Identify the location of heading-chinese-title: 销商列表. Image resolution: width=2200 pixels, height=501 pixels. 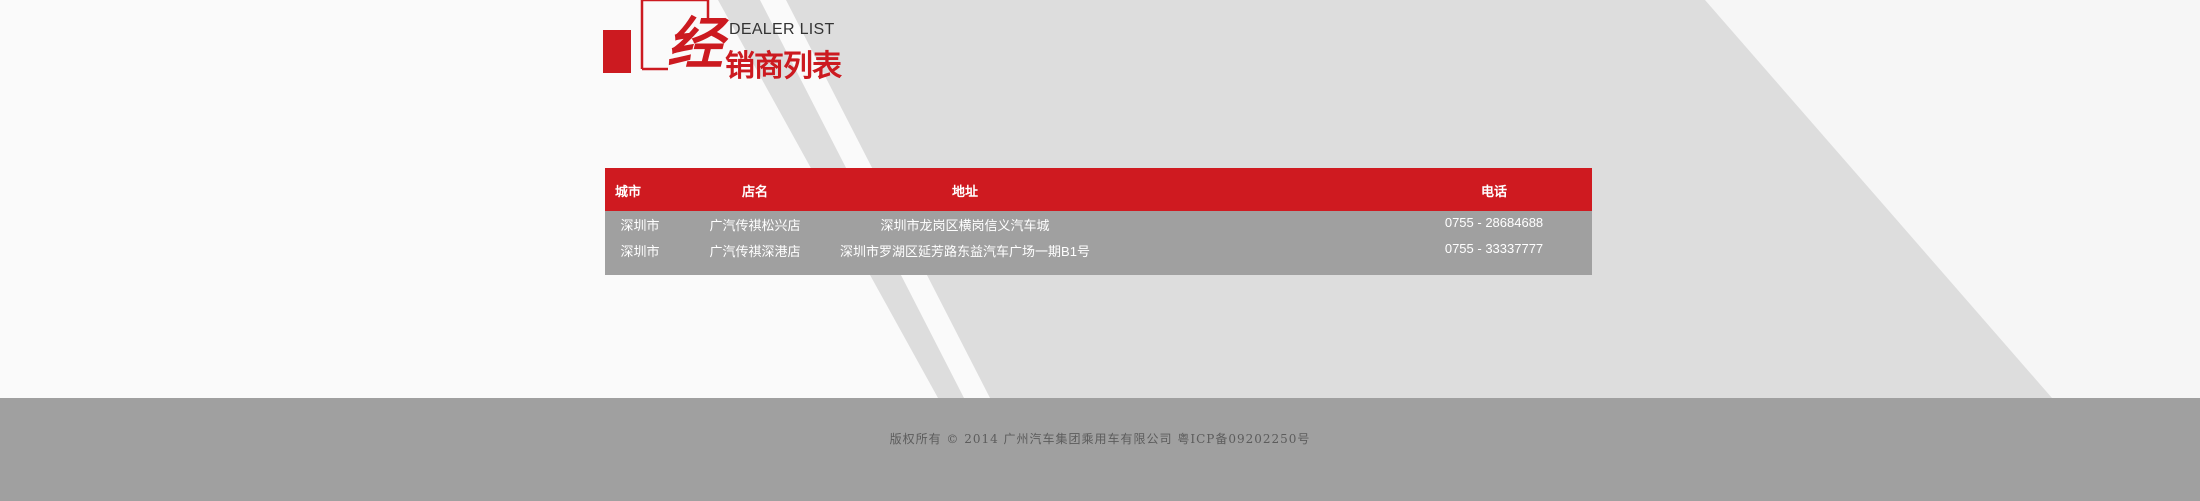
(783, 66).